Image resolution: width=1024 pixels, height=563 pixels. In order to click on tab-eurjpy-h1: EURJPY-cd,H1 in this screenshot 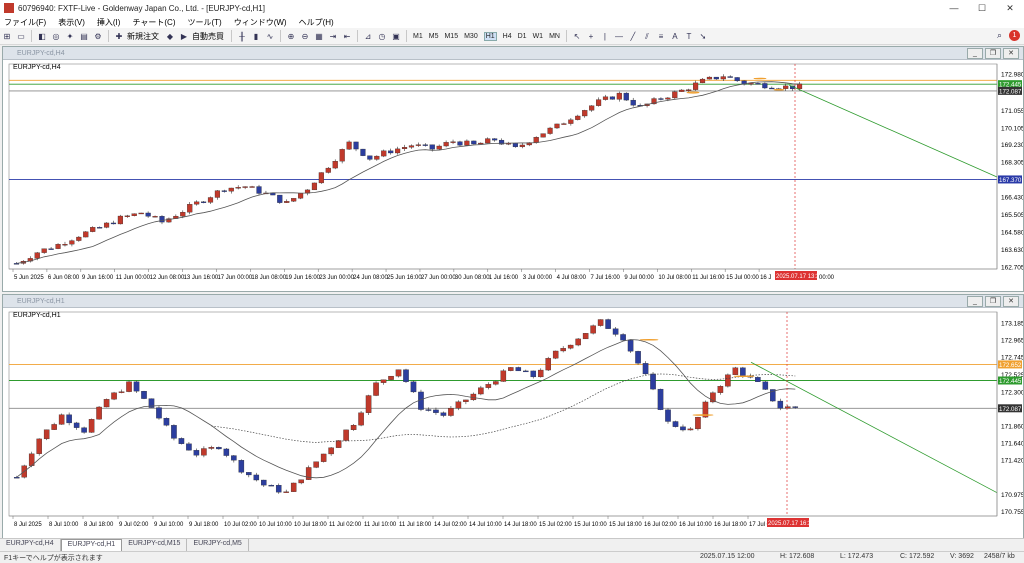, I will do `click(91, 545)`.